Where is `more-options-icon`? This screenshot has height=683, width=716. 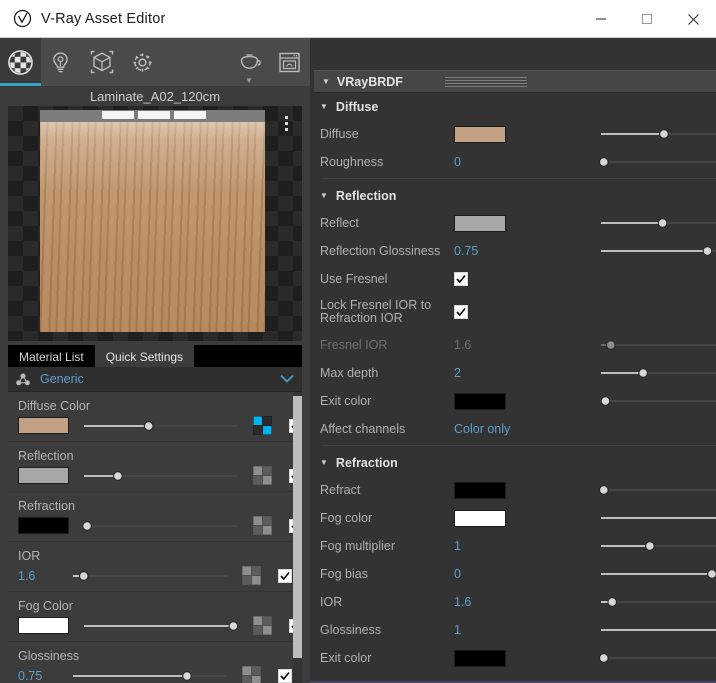
more-options-icon is located at coordinates (286, 123).